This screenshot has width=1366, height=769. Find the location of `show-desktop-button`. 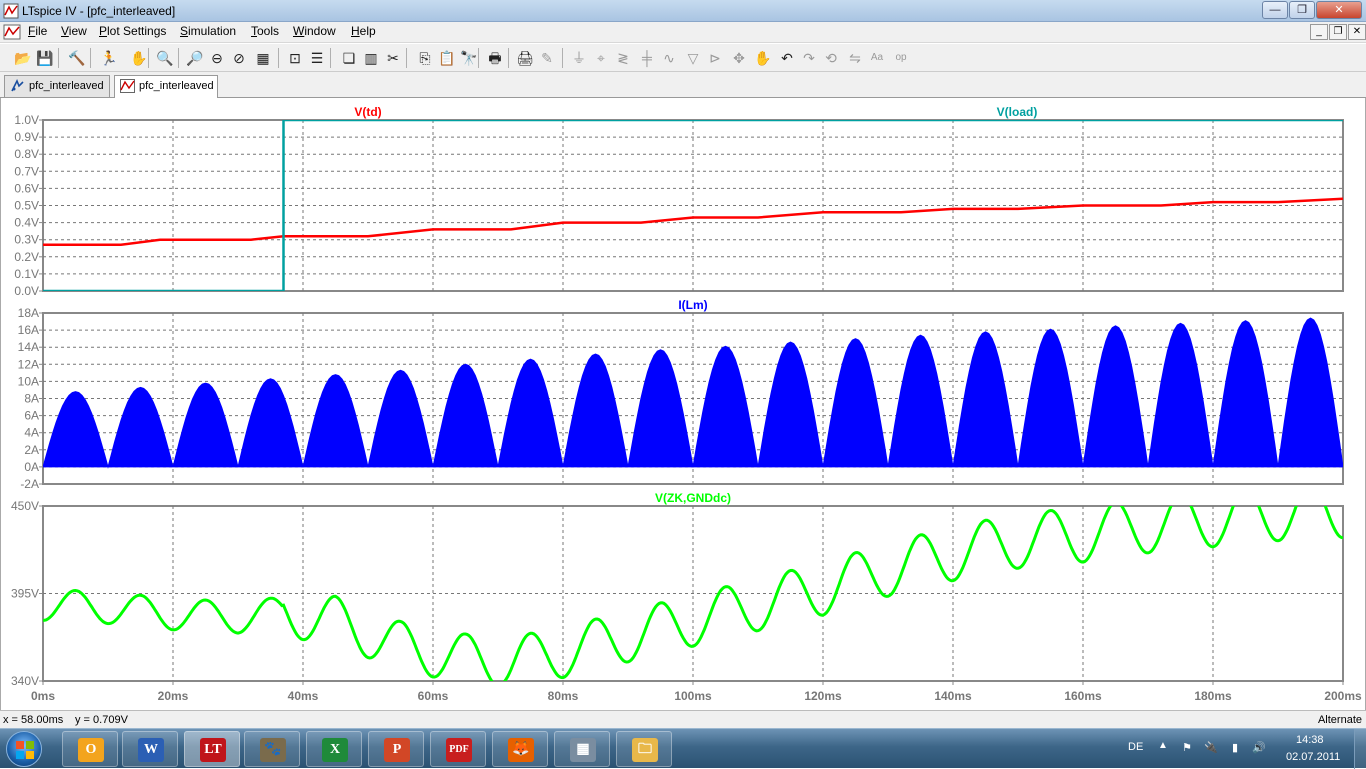

show-desktop-button is located at coordinates (1360, 749).